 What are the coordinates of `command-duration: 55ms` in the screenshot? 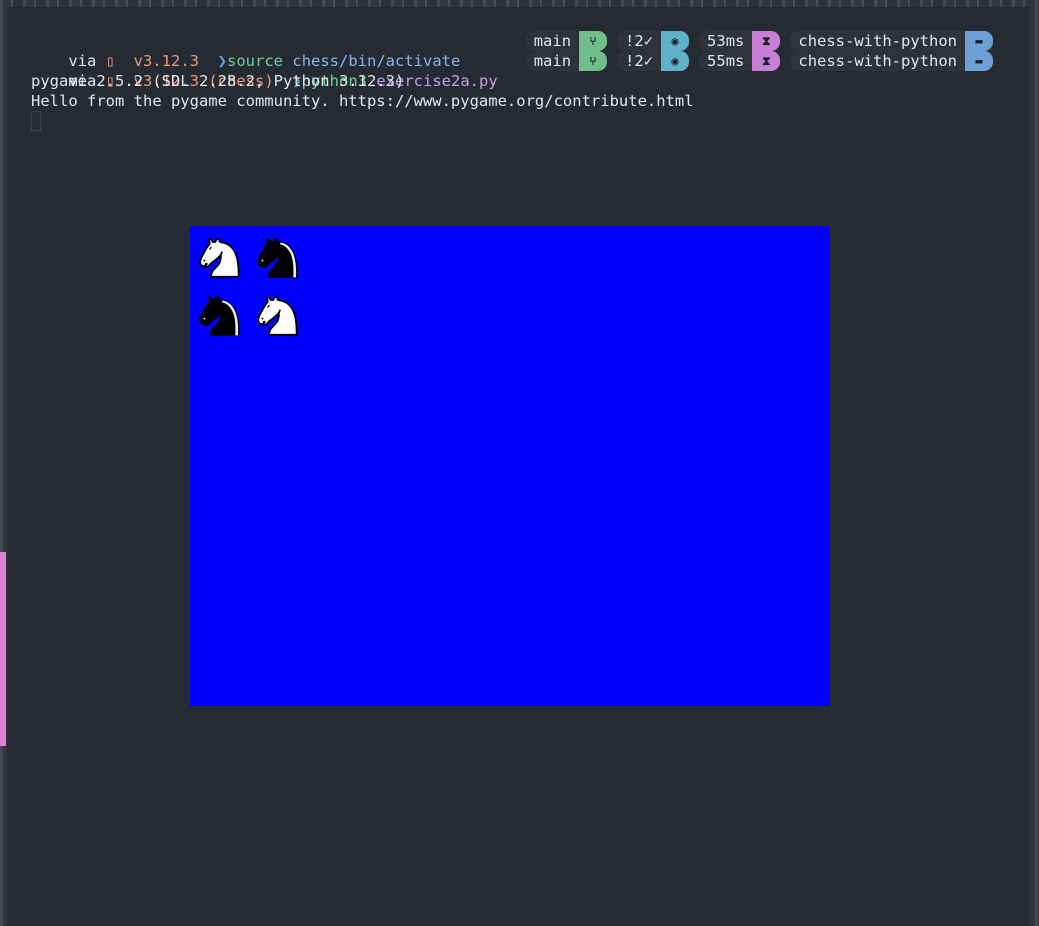 It's located at (726, 61).